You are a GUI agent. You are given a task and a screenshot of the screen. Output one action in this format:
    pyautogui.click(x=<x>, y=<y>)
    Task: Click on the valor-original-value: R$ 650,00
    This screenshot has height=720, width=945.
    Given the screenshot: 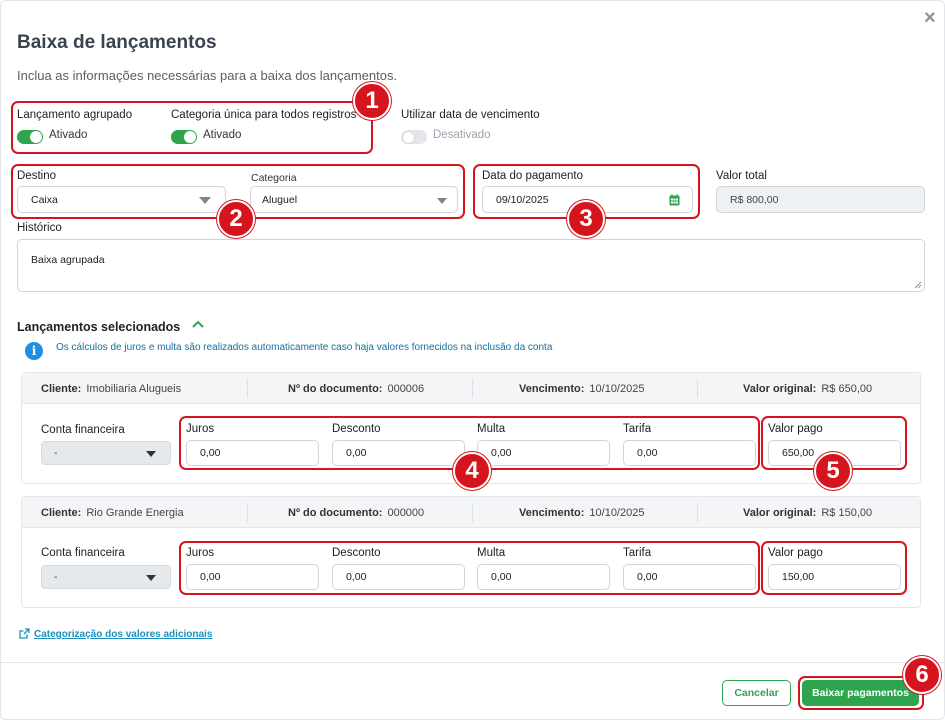 What is the action you would take?
    pyautogui.click(x=847, y=388)
    